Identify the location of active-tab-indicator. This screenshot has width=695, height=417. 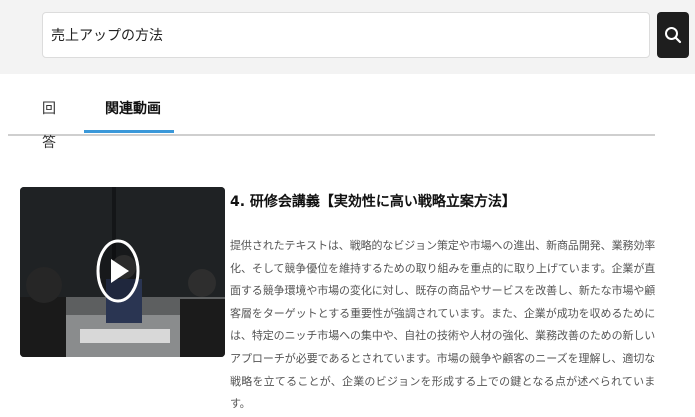
(129, 131).